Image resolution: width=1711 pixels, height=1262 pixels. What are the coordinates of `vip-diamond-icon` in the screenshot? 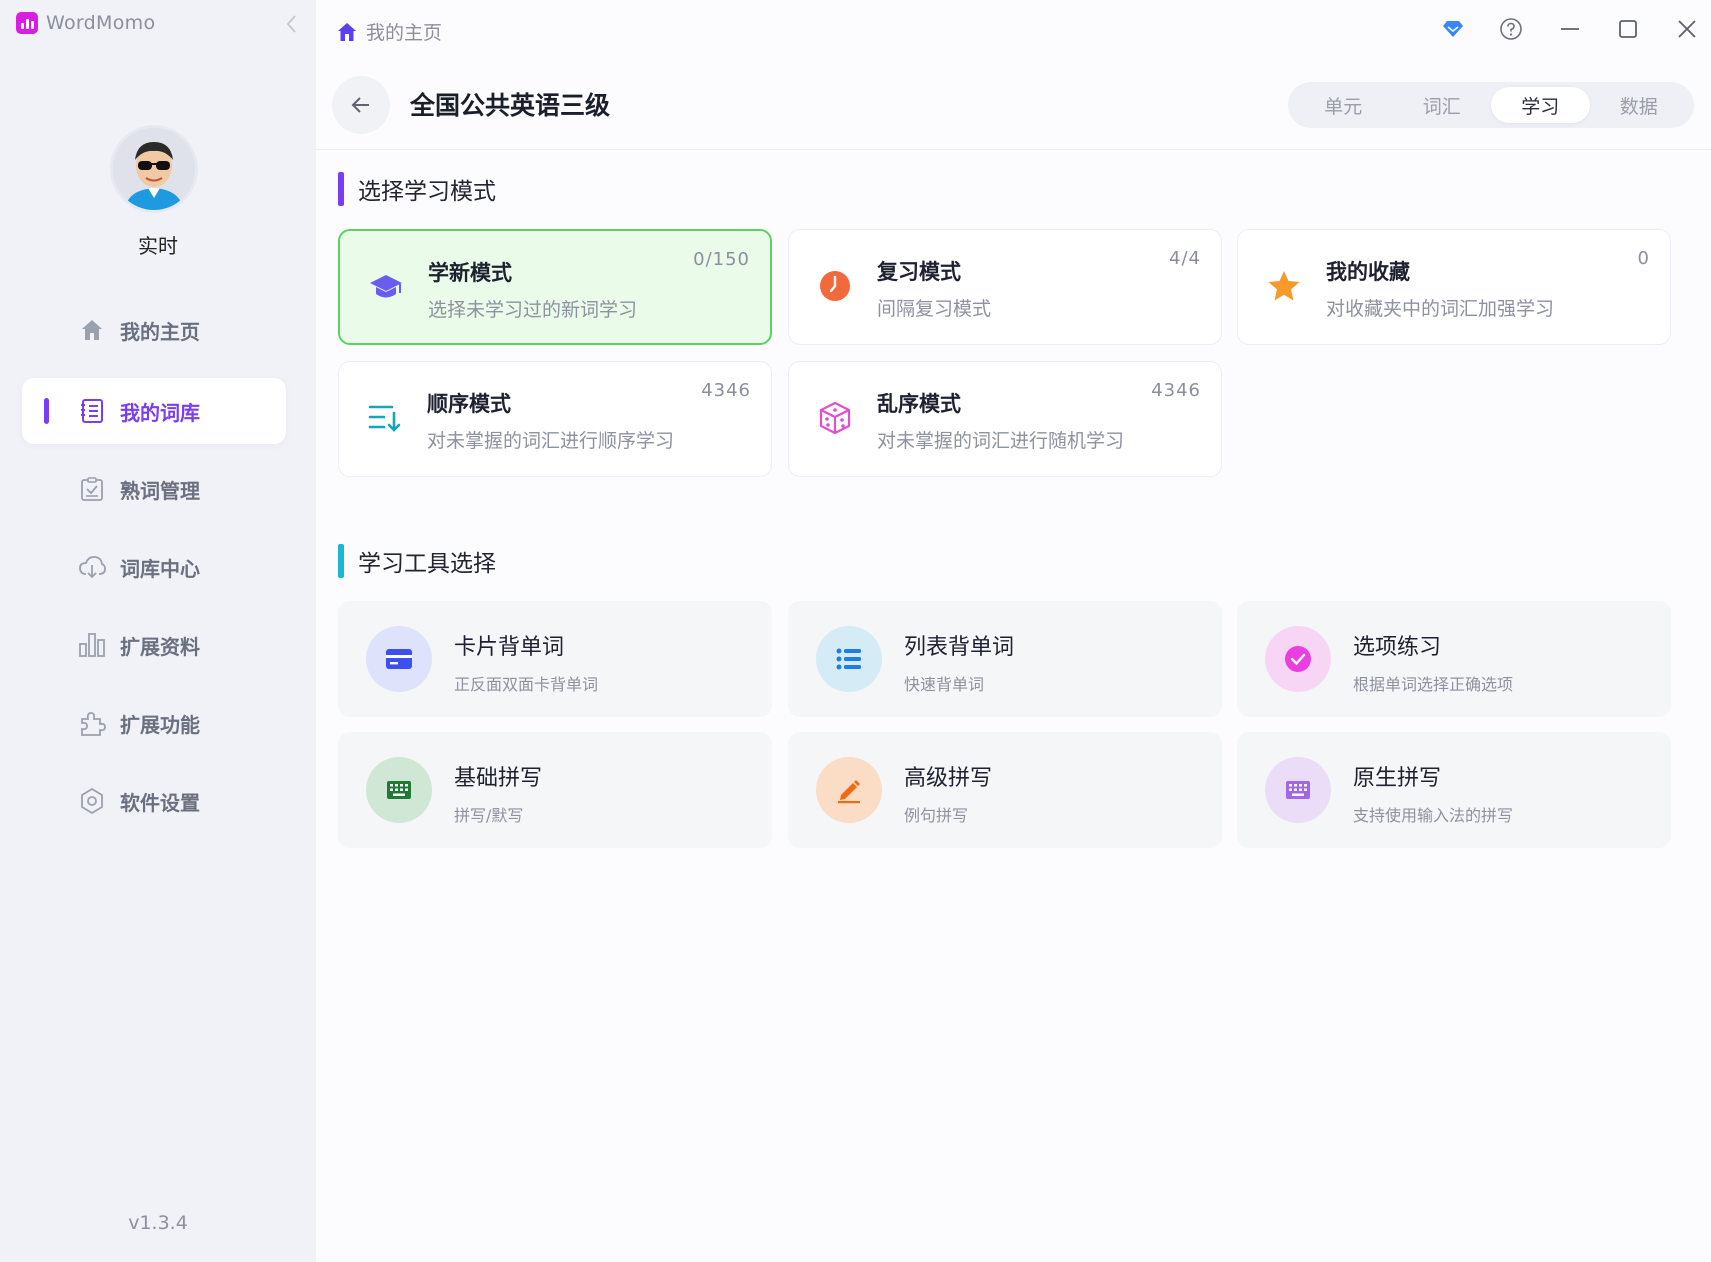 It's located at (1453, 29).